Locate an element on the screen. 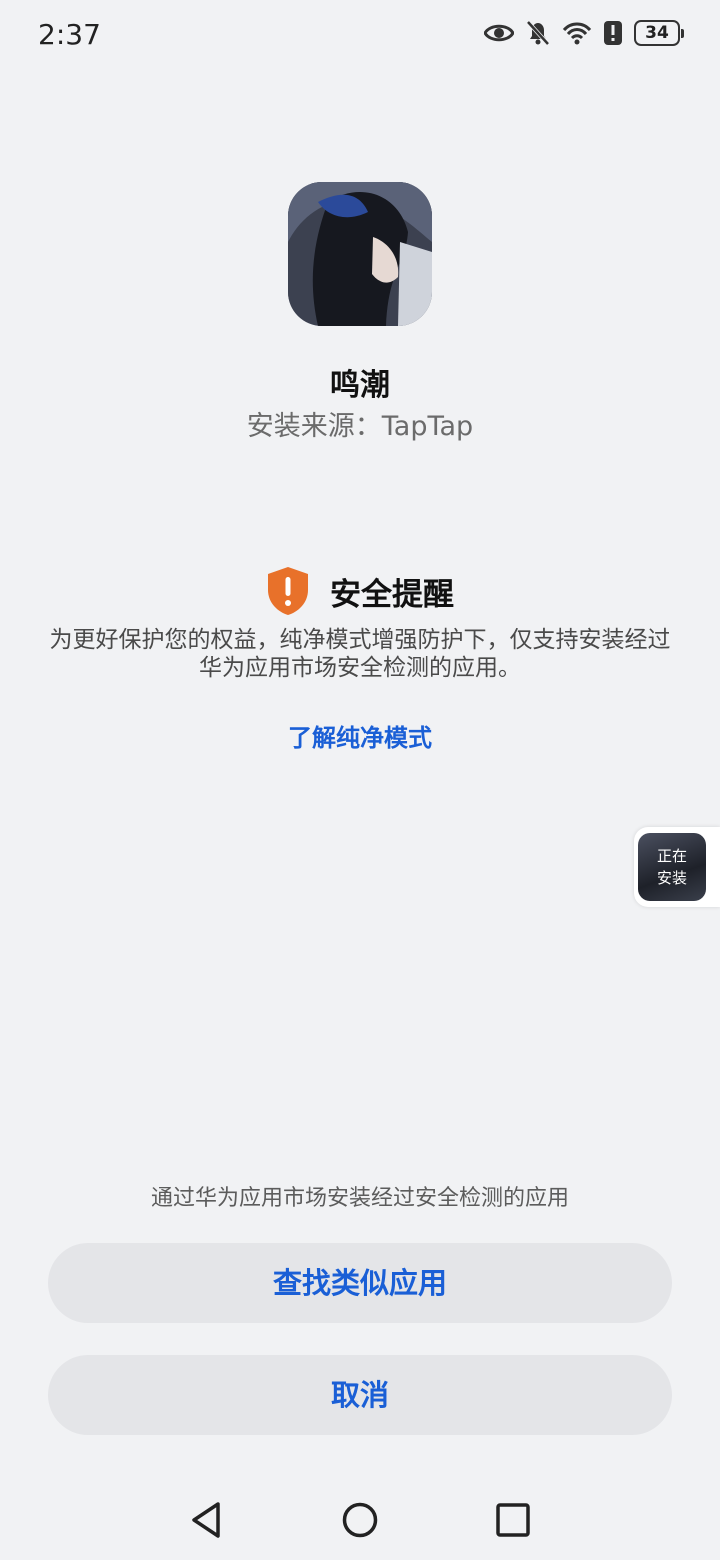 The image size is (720, 1560). bell-off-icon is located at coordinates (538, 33).